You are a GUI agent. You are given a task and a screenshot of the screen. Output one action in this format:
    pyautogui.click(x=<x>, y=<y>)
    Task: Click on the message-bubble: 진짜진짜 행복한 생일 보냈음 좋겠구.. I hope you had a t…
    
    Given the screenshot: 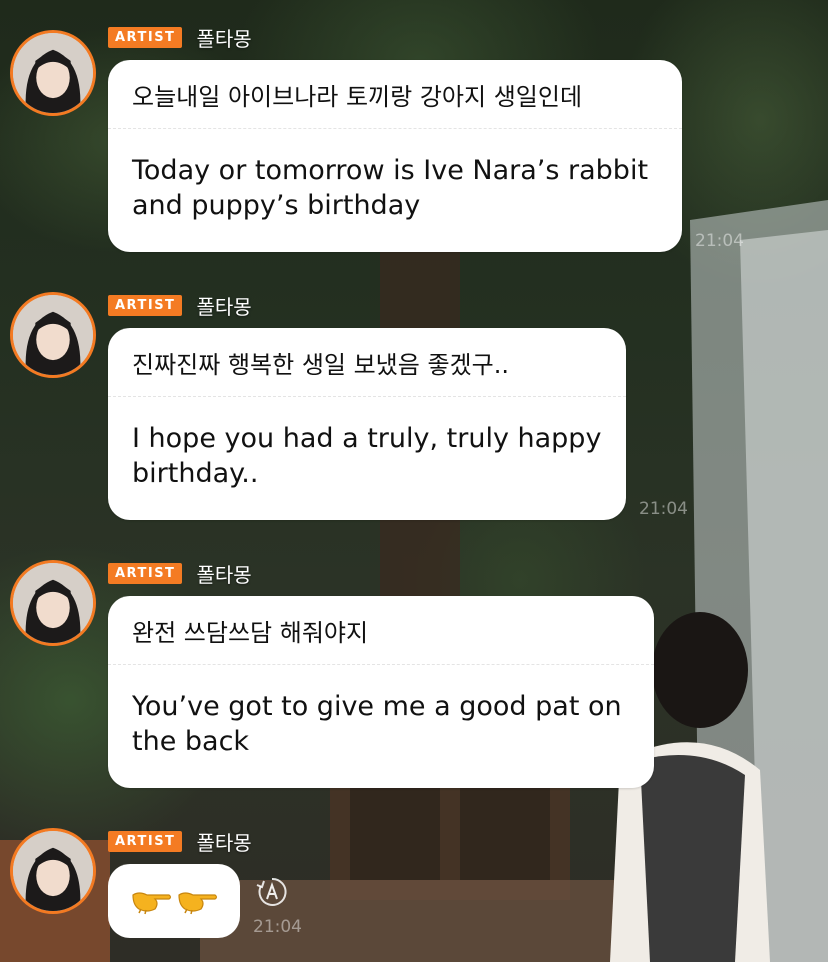 What is the action you would take?
    pyautogui.click(x=367, y=424)
    